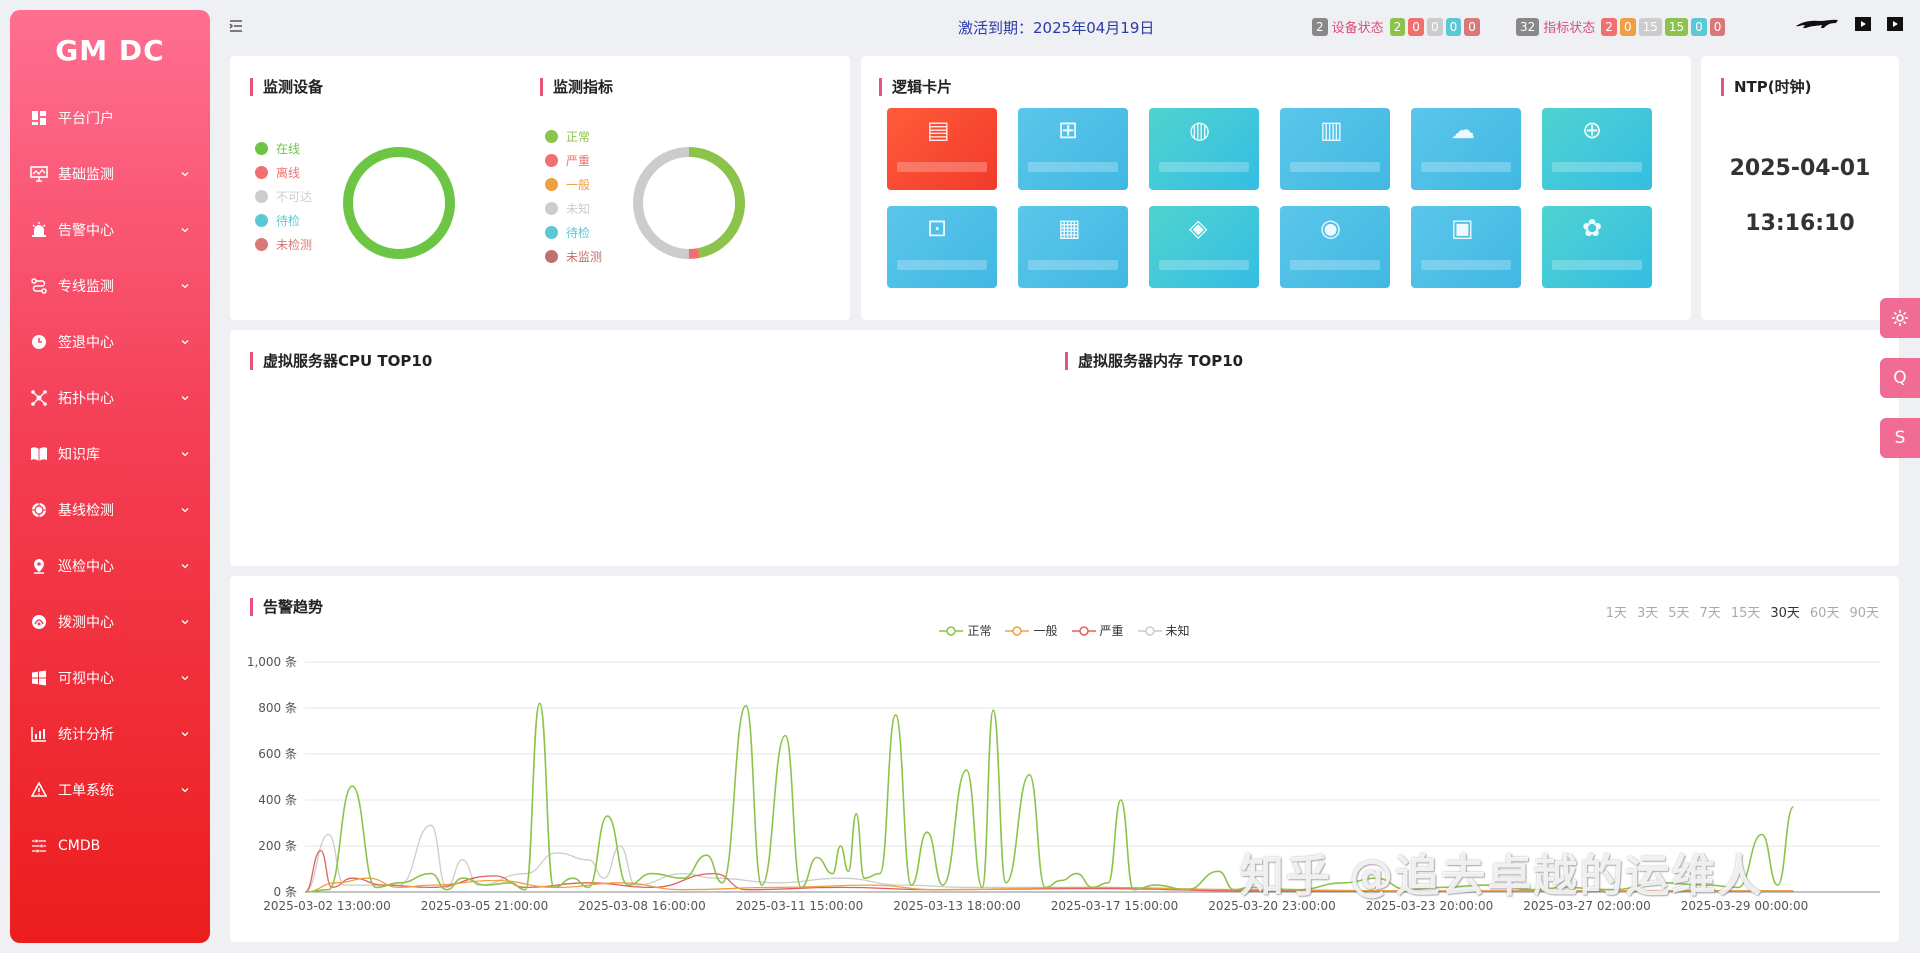  I want to click on huawei-icon: ✿, so click(1592, 228).